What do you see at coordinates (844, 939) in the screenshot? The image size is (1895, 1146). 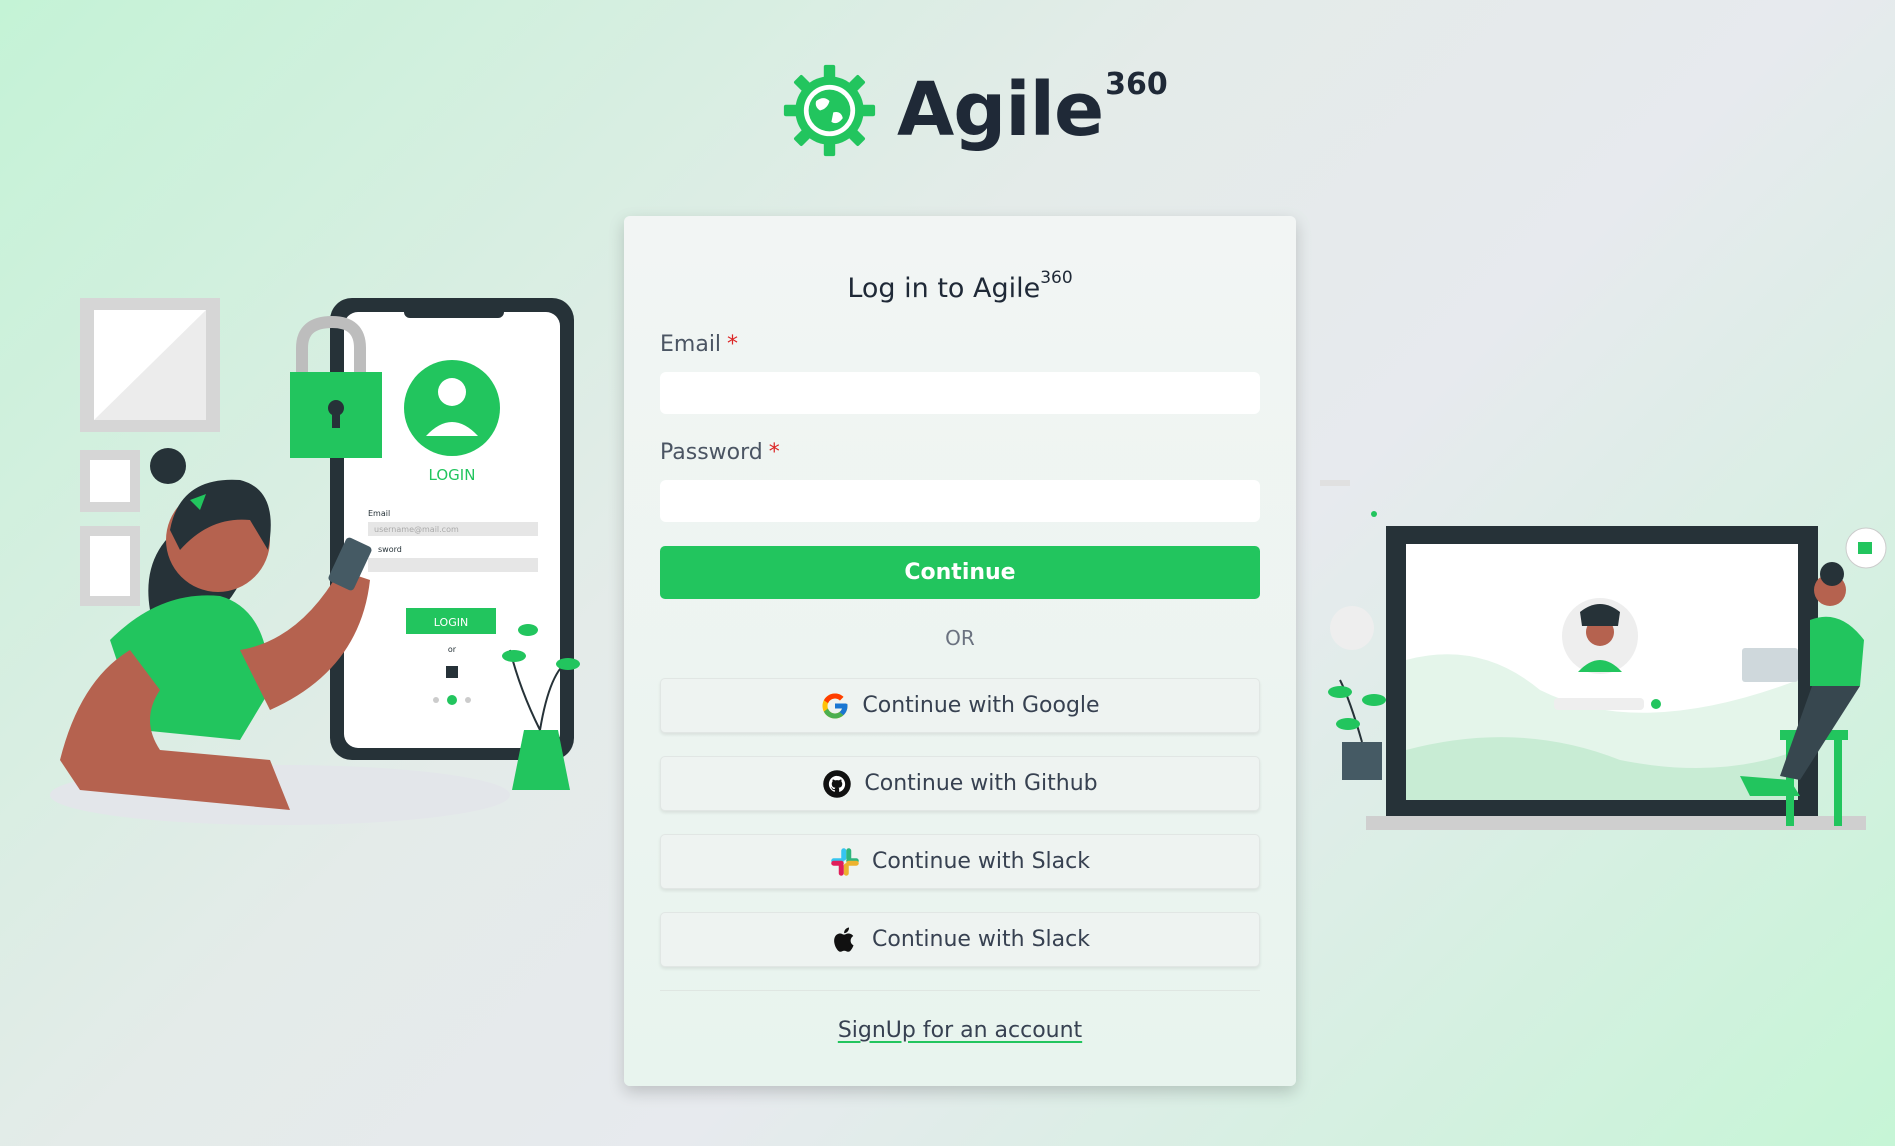 I see `apple-icon` at bounding box center [844, 939].